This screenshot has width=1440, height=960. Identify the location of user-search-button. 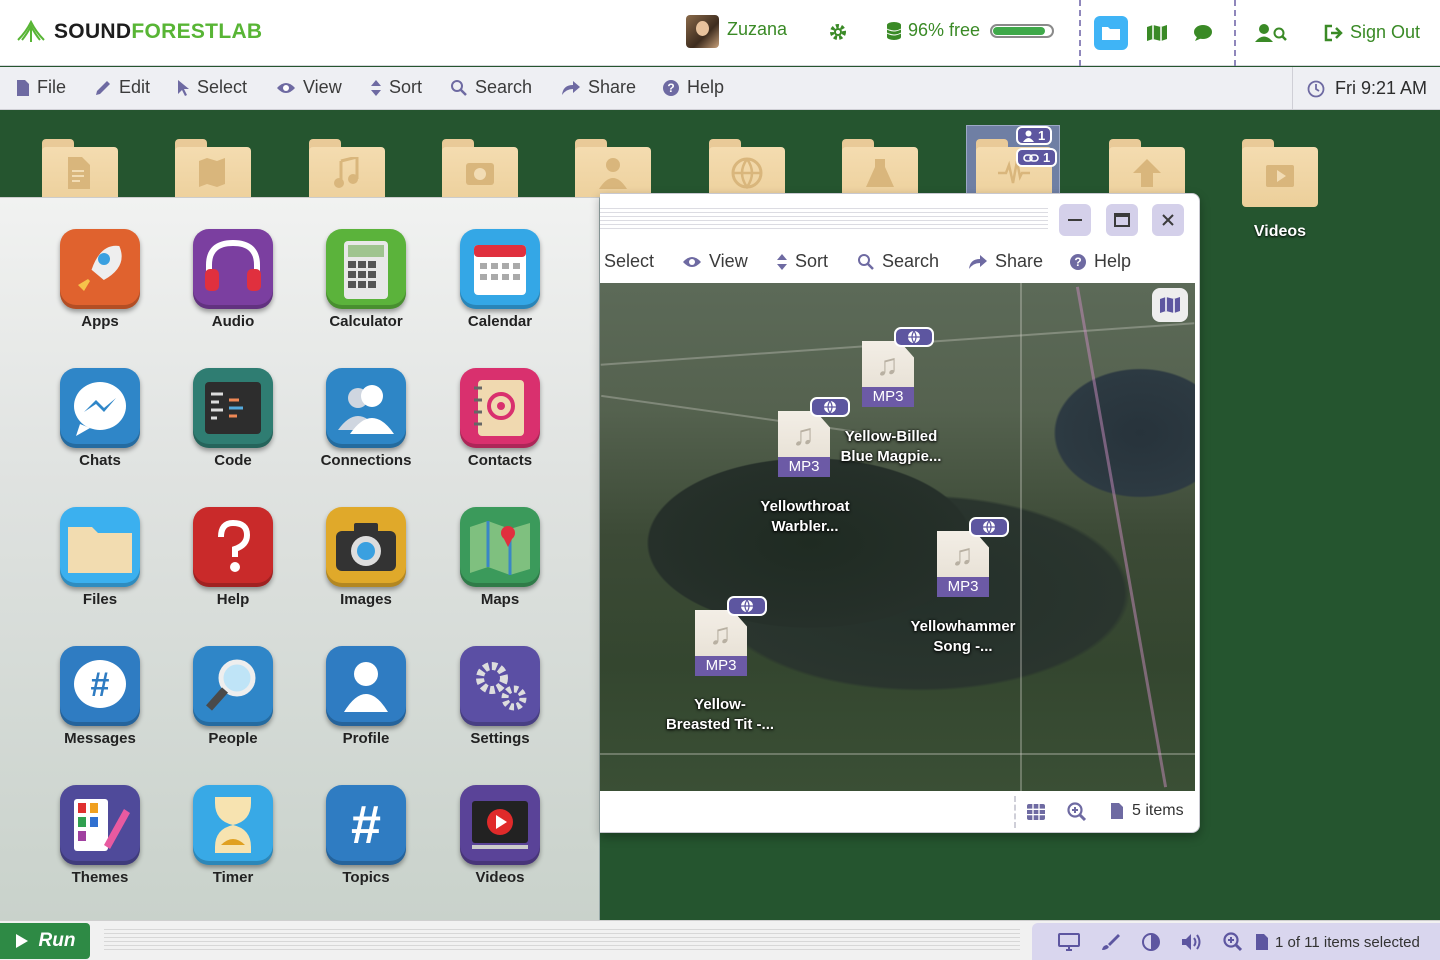
(1271, 33).